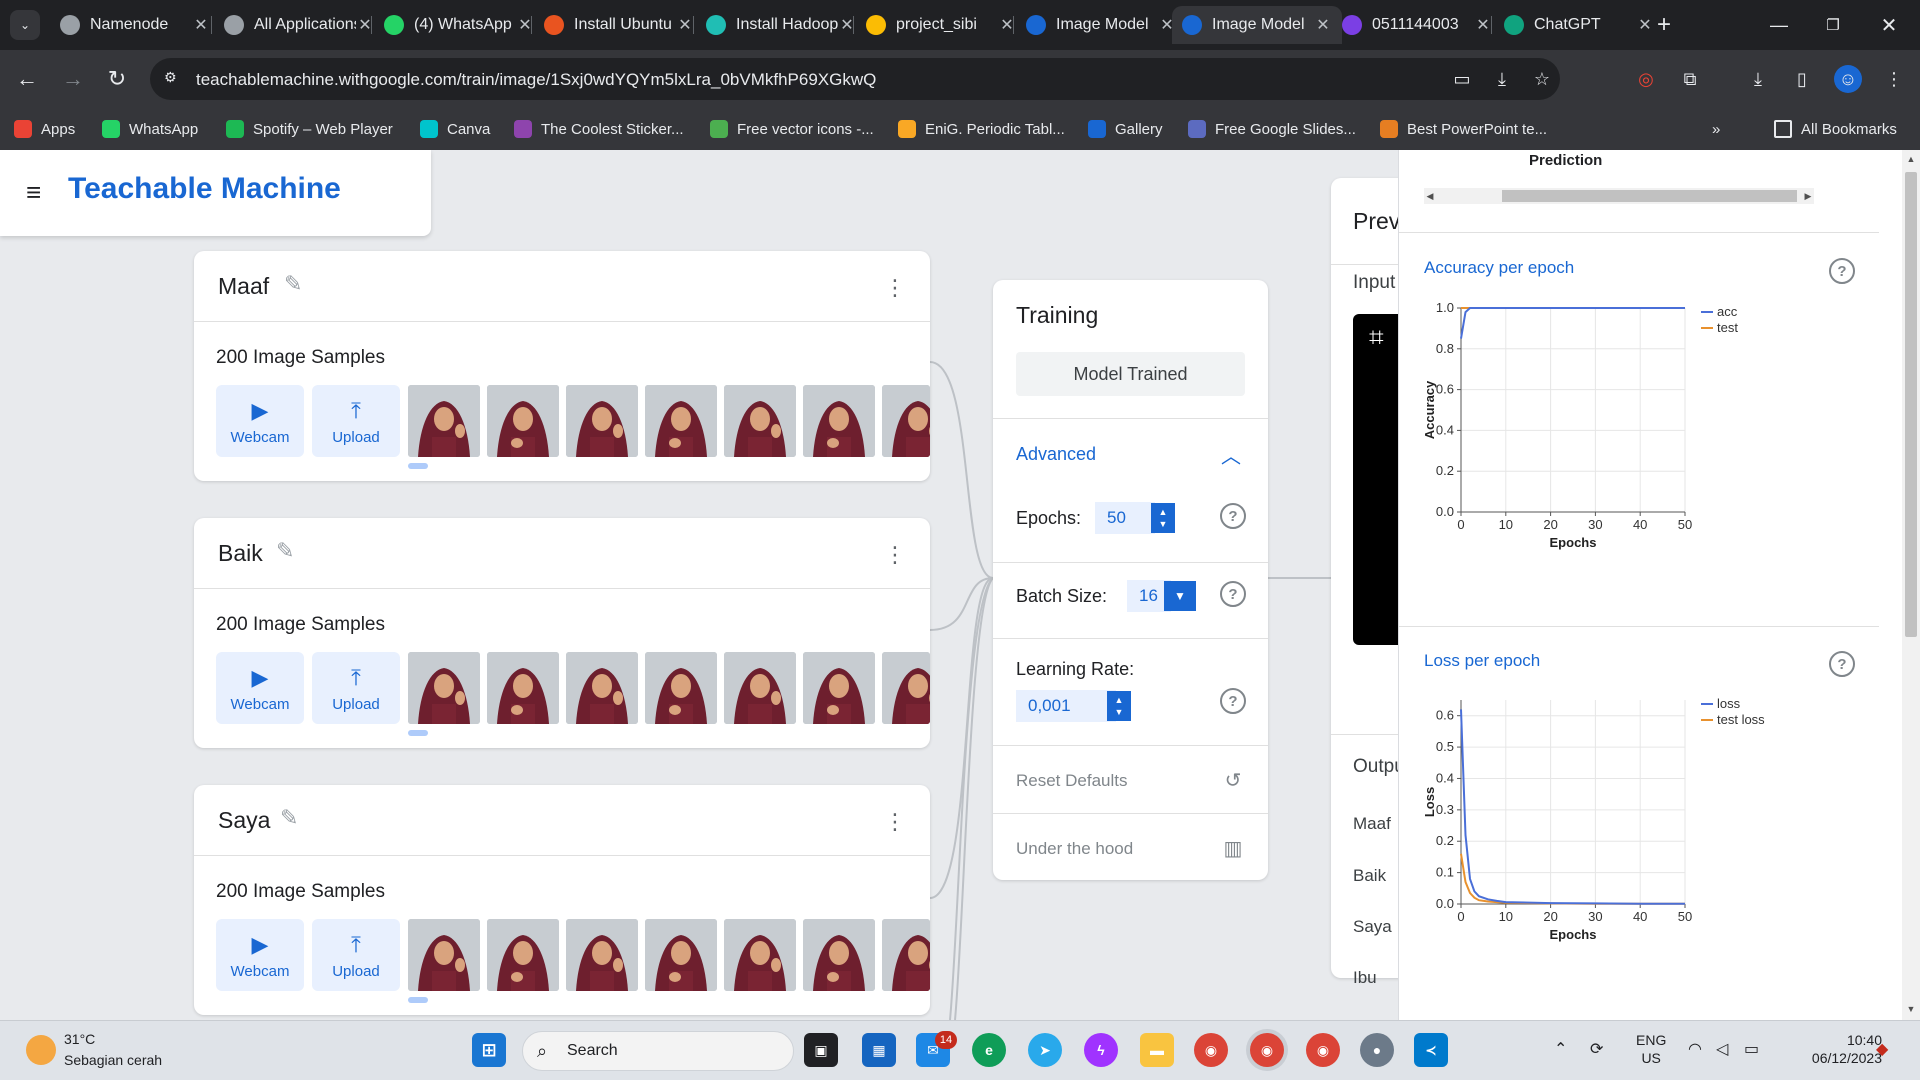 The image size is (1920, 1080). Describe the element at coordinates (1837, 1049) in the screenshot. I see `clock: 10:40 06/12/2023` at that location.